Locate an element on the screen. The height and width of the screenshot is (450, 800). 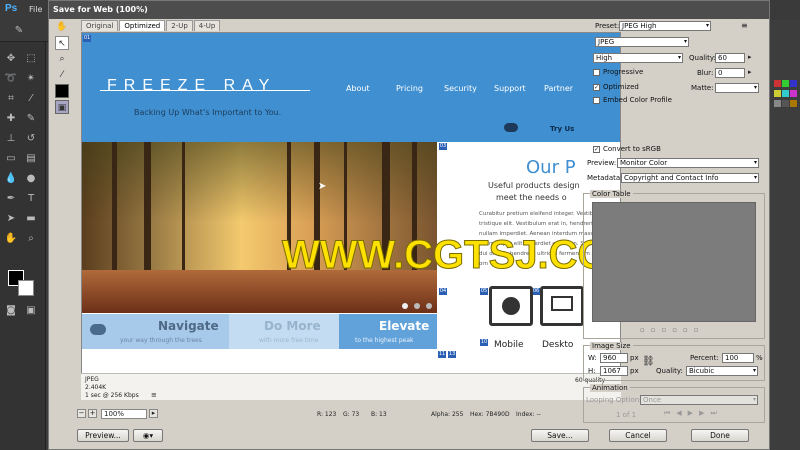
brush-tool-icon: ✎ is located at coordinates (31, 119).